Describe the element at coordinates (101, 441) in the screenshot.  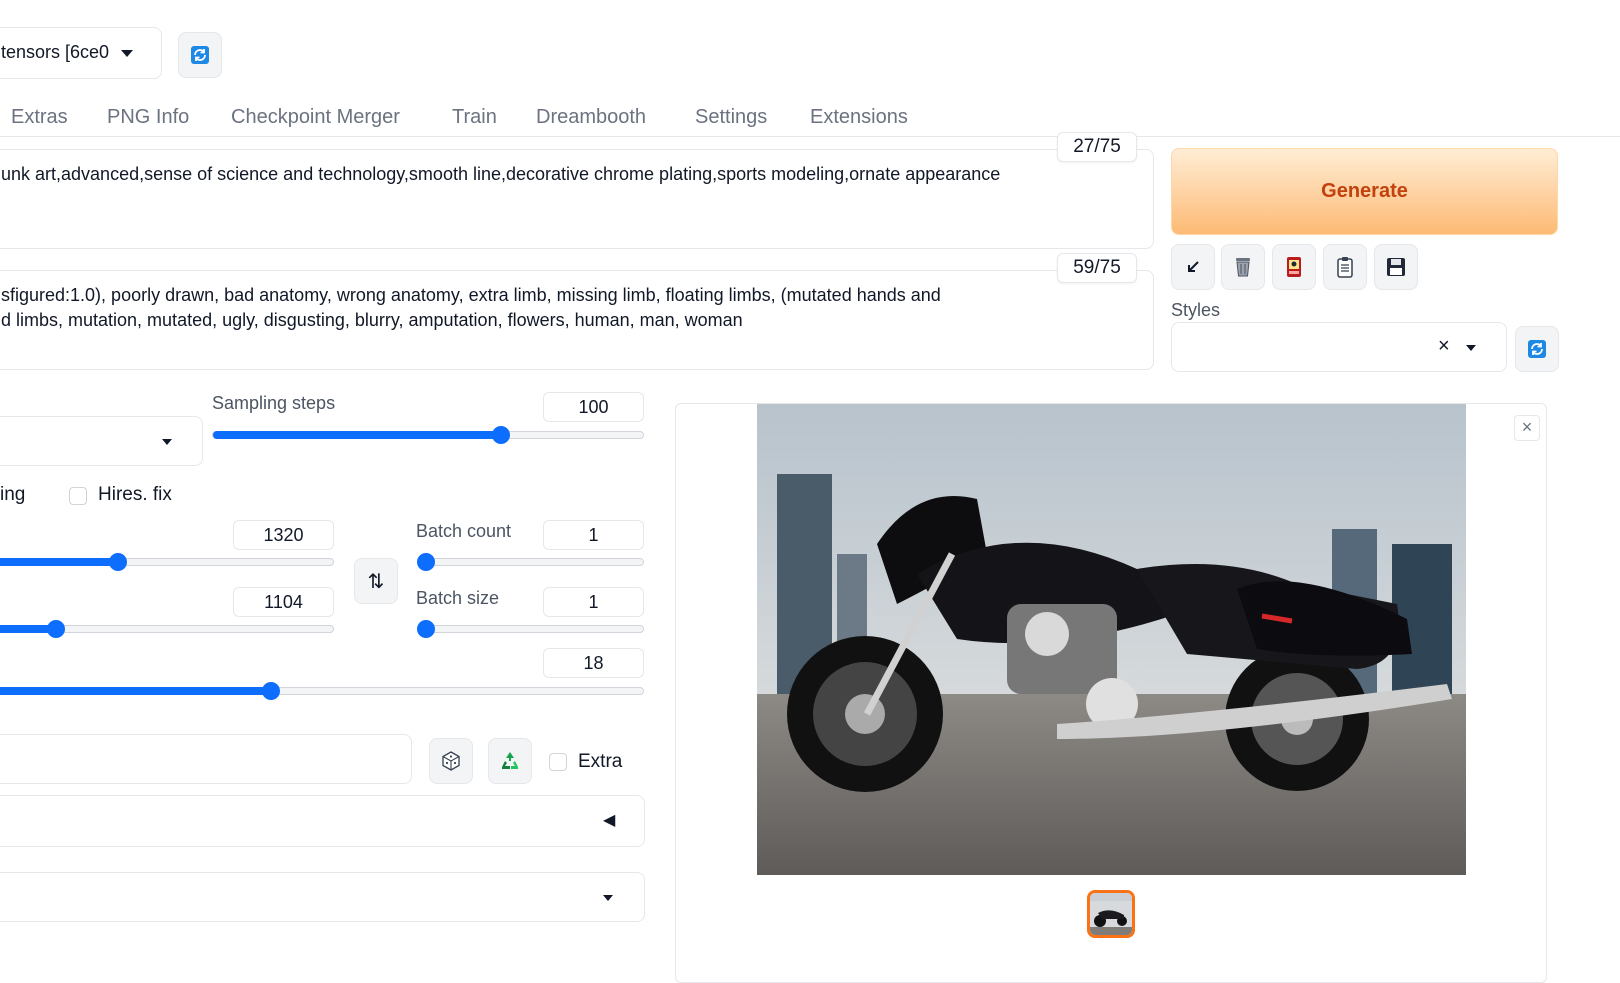
I see `sampler-dropdown` at that location.